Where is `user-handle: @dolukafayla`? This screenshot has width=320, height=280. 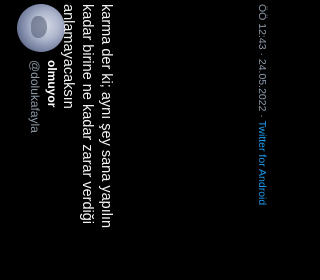 user-handle: @dolukafayla is located at coordinates (35, 96).